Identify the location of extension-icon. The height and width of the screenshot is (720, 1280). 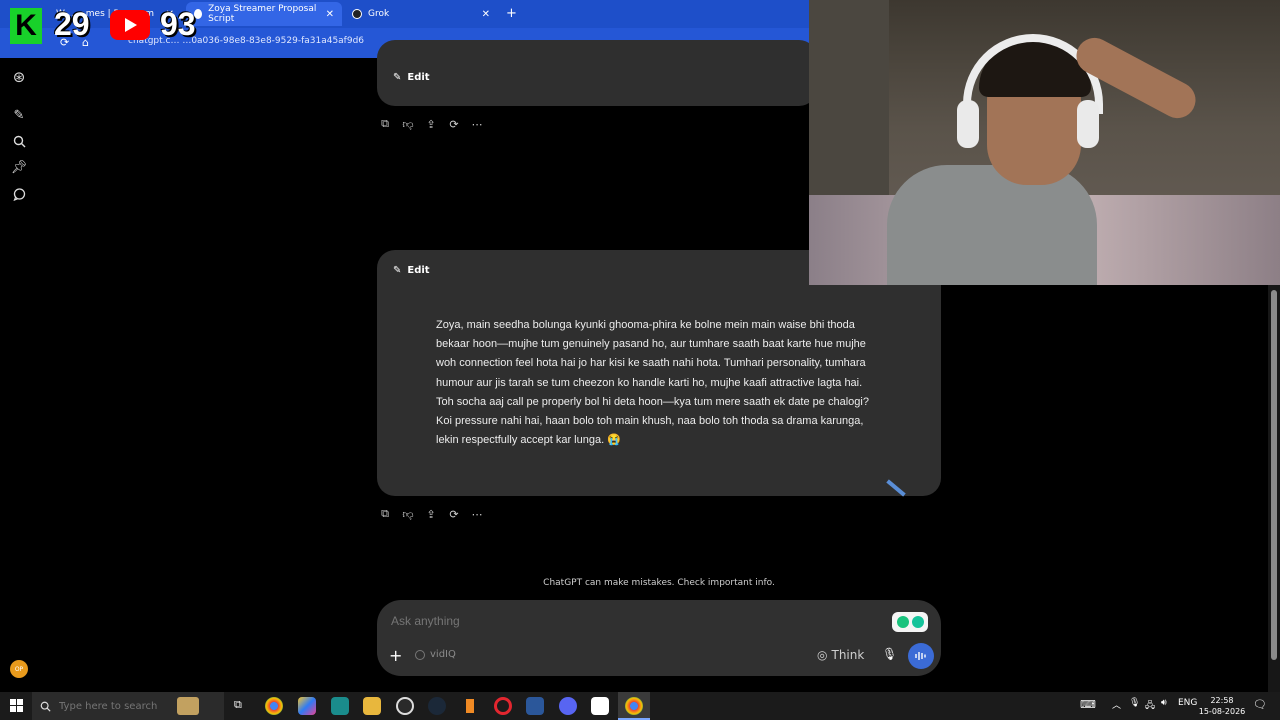
(902, 622).